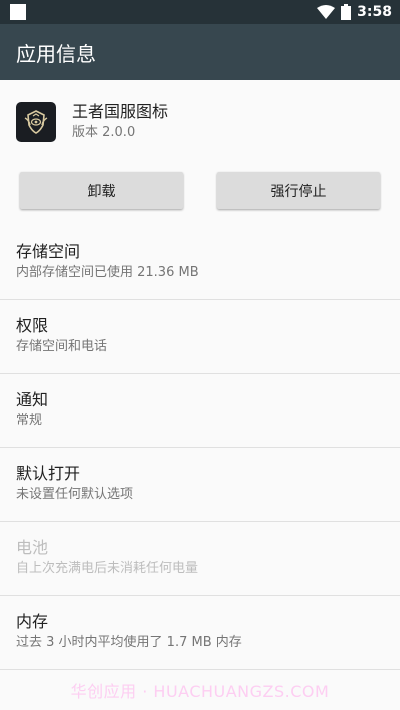  What do you see at coordinates (200, 337) in the screenshot?
I see `permissions-item: 权限 存储空间和电话` at bounding box center [200, 337].